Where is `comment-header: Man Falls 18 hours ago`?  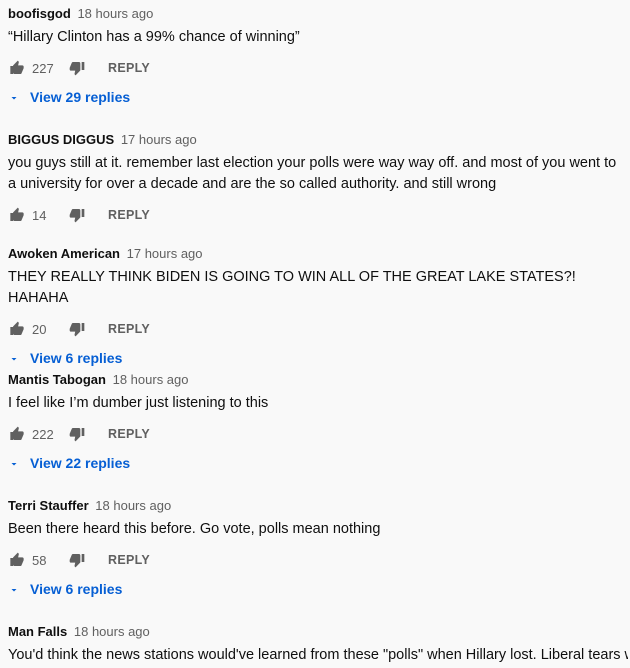
comment-header: Man Falls 18 hours ago is located at coordinates (319, 632).